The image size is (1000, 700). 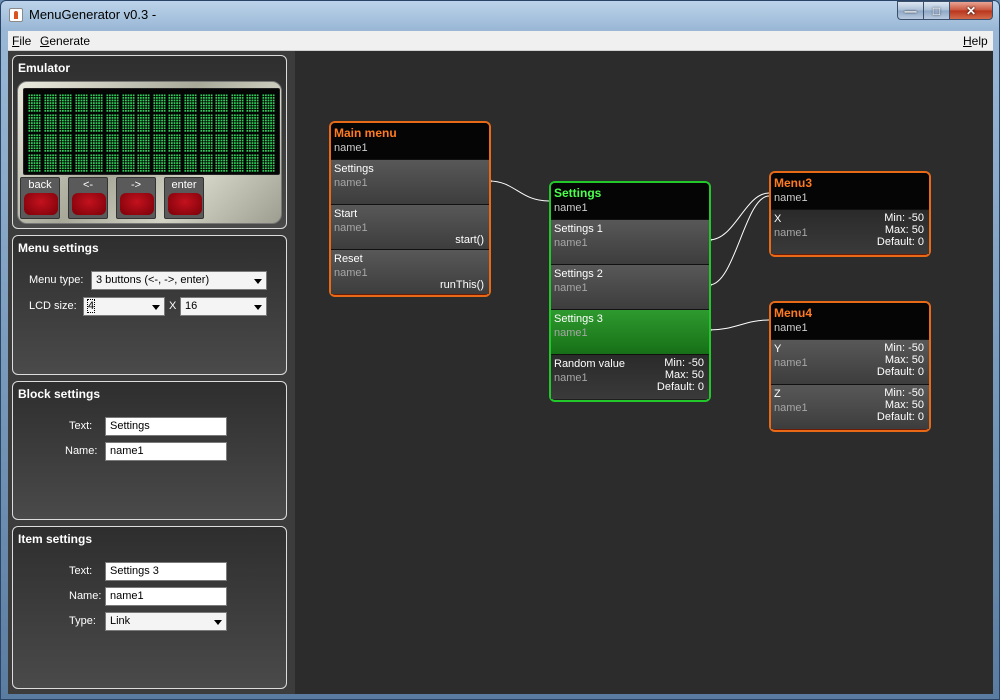 I want to click on menu-generate-label: enerate, so click(x=70, y=41).